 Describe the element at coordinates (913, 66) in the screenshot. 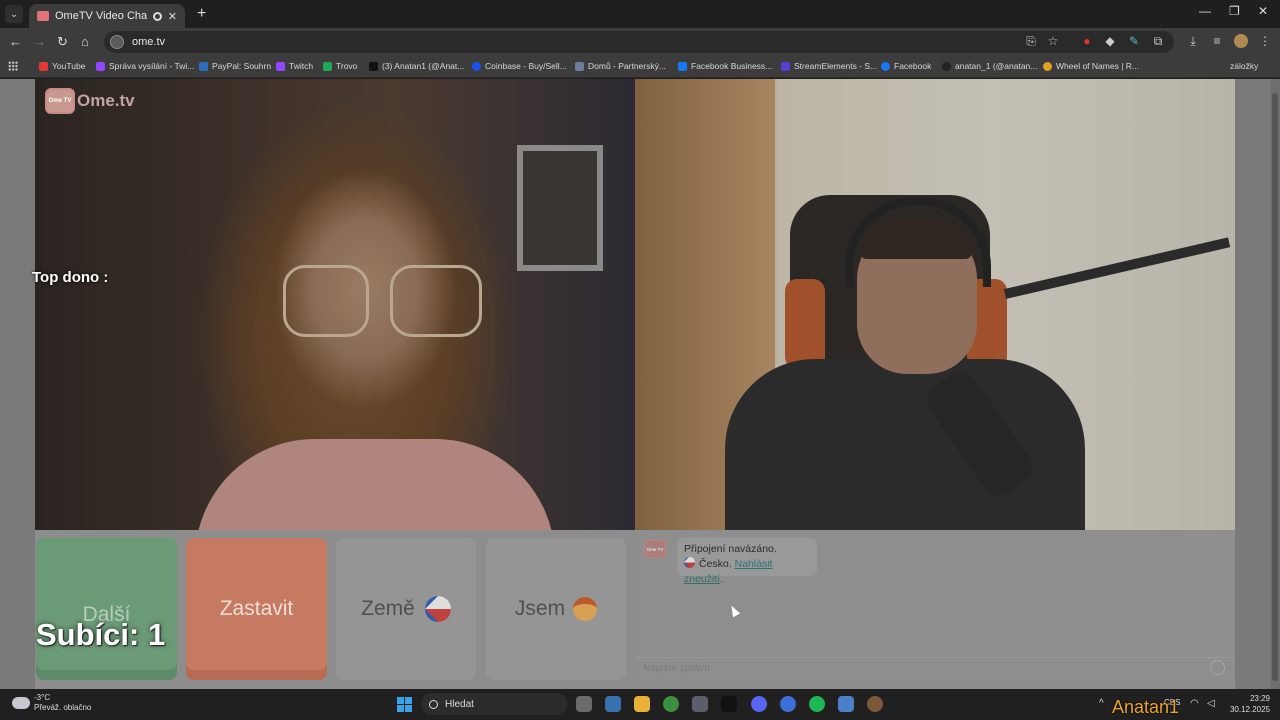

I see `bookmark-label: Facebook` at that location.